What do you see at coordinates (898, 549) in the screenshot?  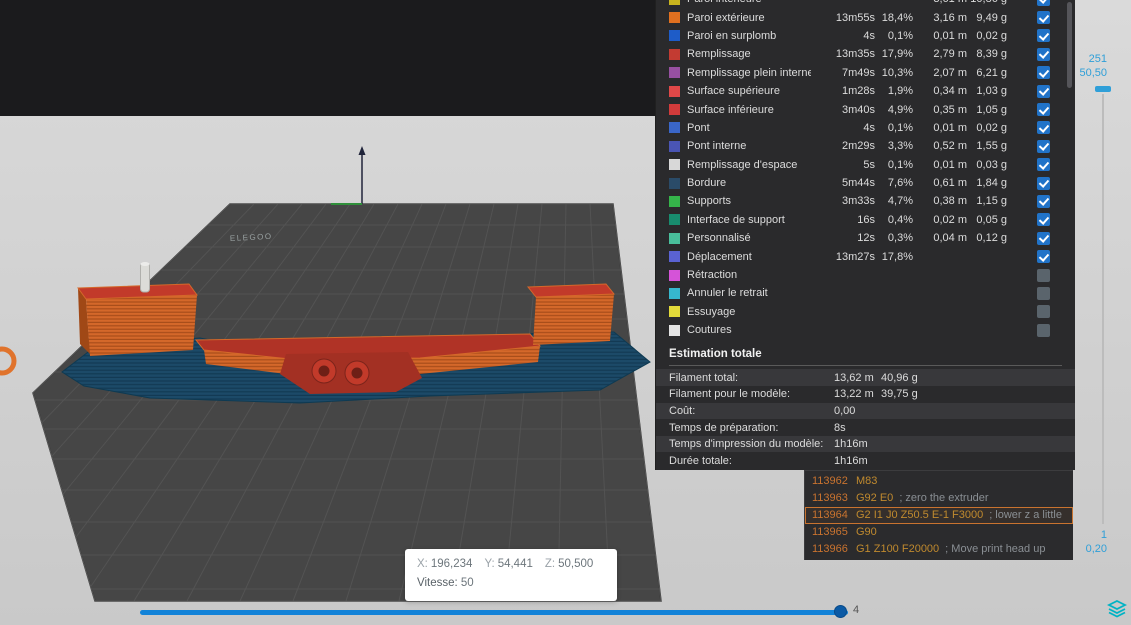 I see `gcode-command: G1 Z100 F20000` at bounding box center [898, 549].